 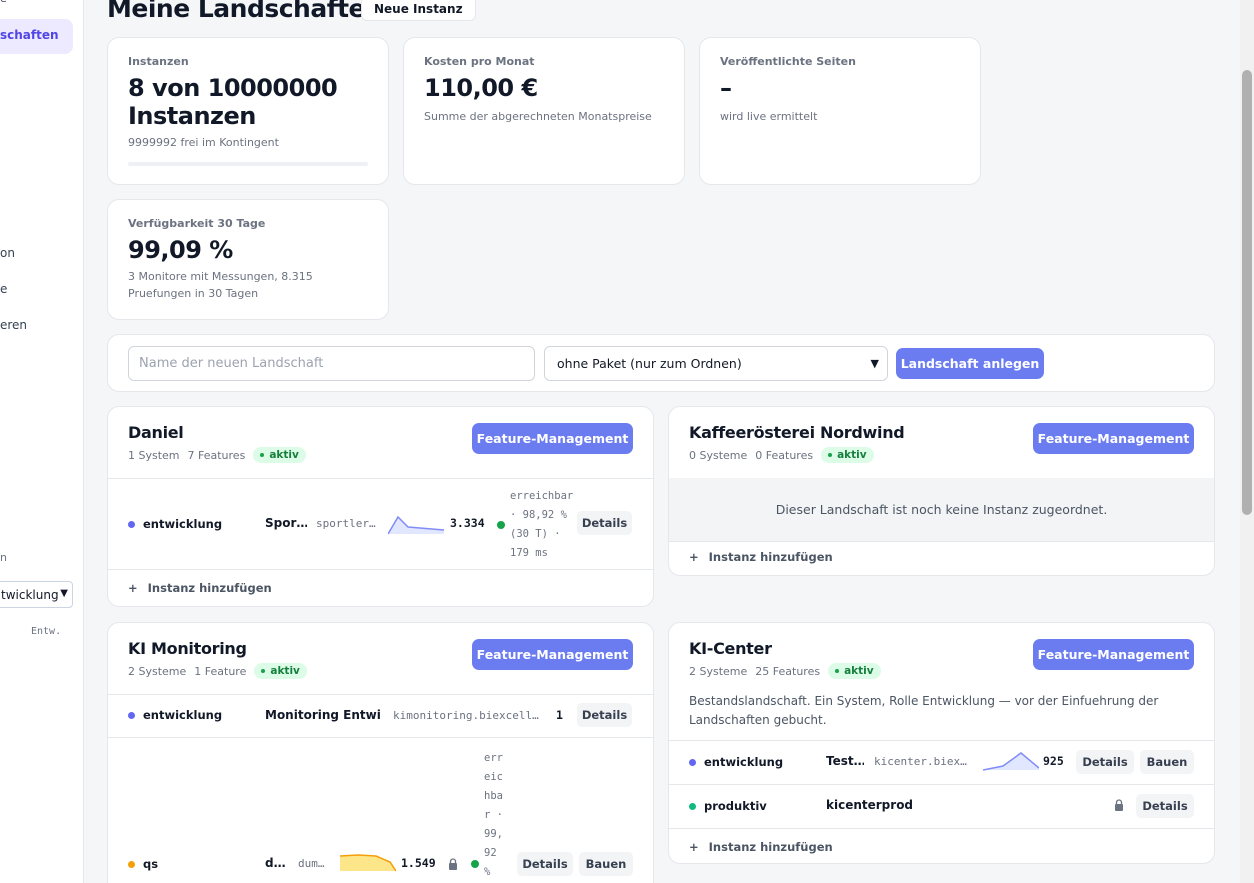 What do you see at coordinates (788, 671) in the screenshot?
I see `feature-count: 25 Features` at bounding box center [788, 671].